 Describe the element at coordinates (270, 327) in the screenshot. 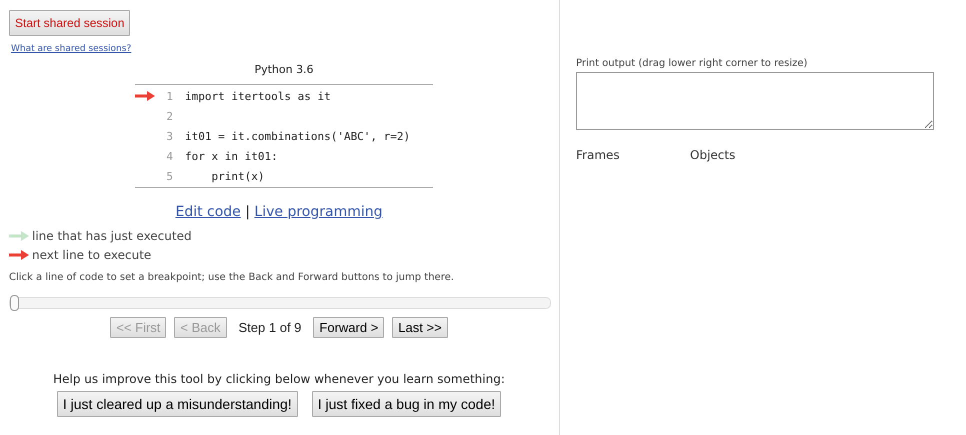

I see `step-counter: Step 1 of 9` at that location.